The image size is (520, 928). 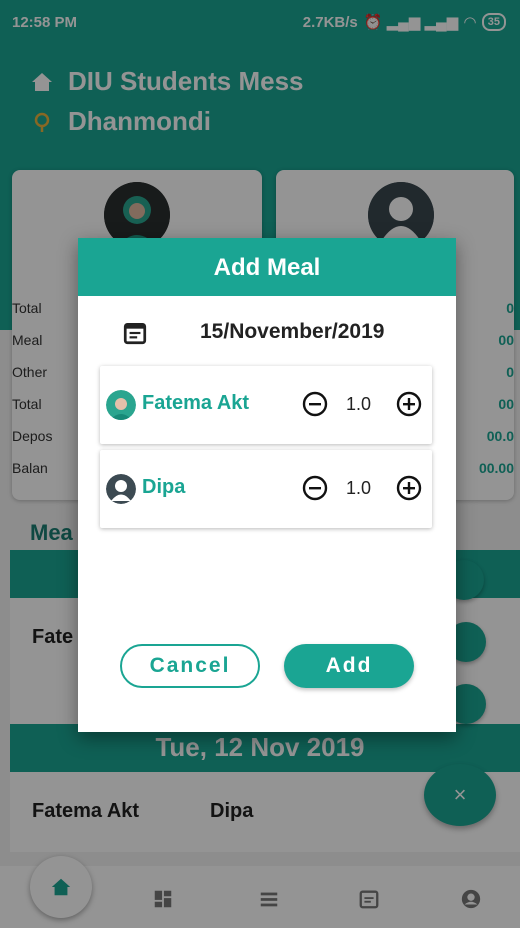 What do you see at coordinates (292, 332) in the screenshot?
I see `selected-date: 15/November/2019` at bounding box center [292, 332].